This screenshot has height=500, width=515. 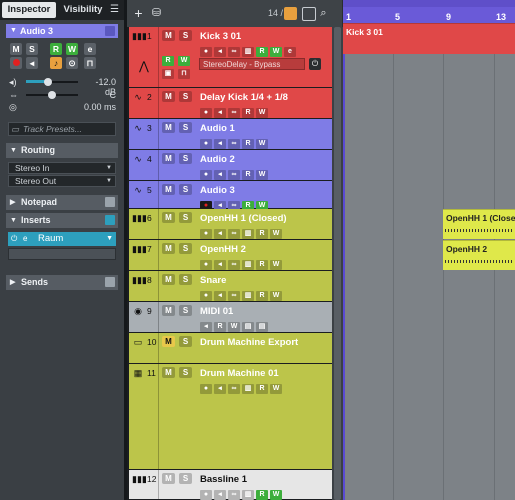 I want to click on chevron-down-icon: ▼, so click(x=109, y=239).